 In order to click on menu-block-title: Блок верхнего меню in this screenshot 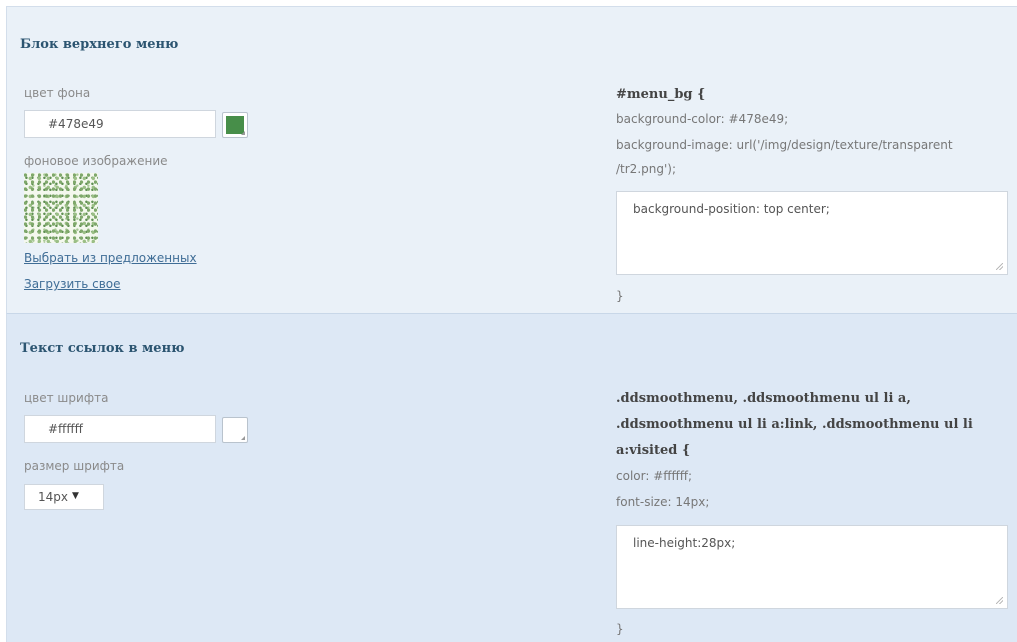, I will do `click(99, 44)`.